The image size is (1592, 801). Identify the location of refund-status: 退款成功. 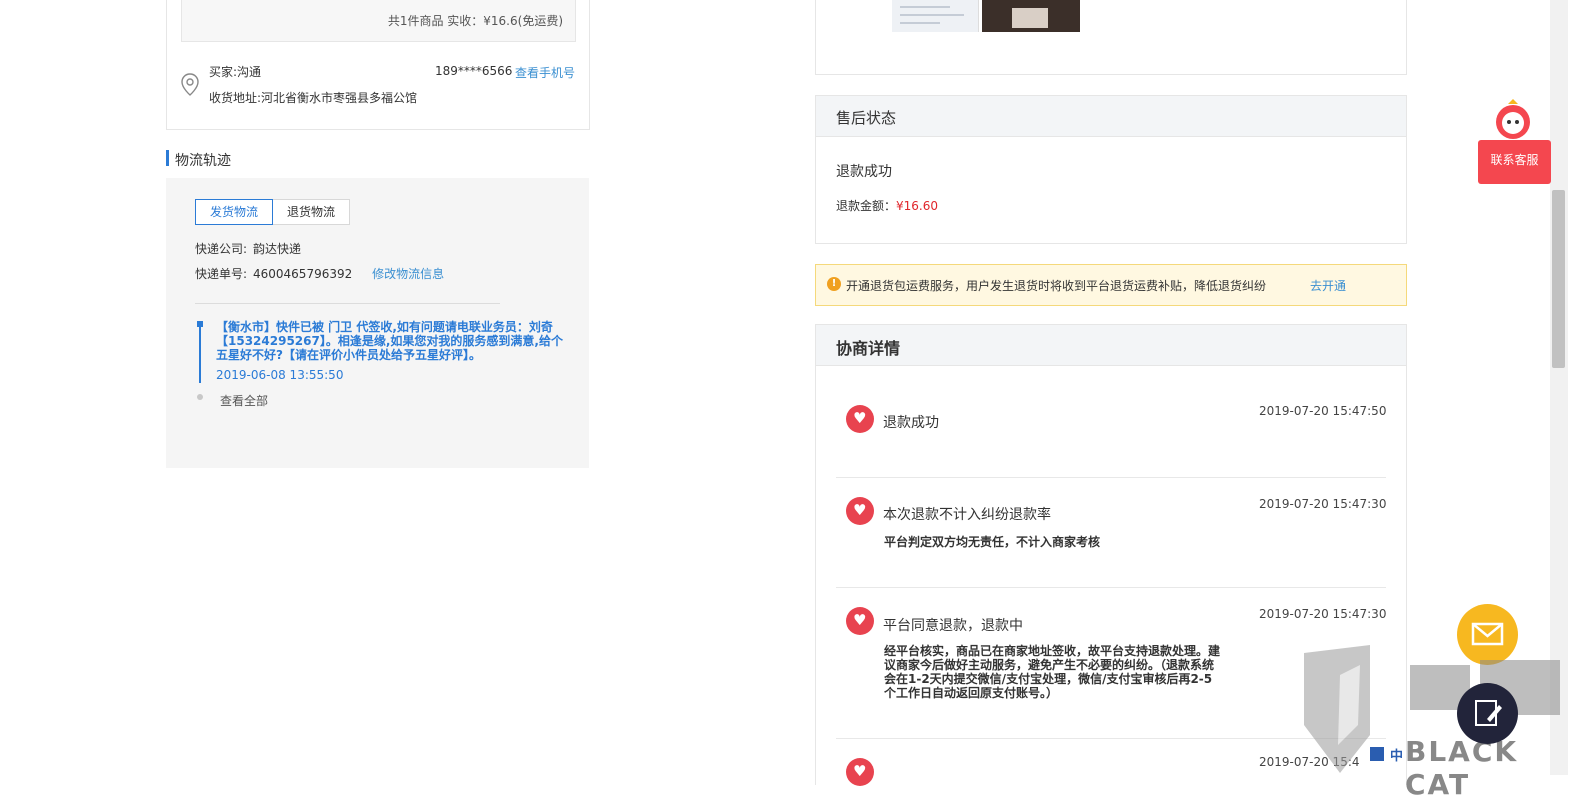
(864, 172).